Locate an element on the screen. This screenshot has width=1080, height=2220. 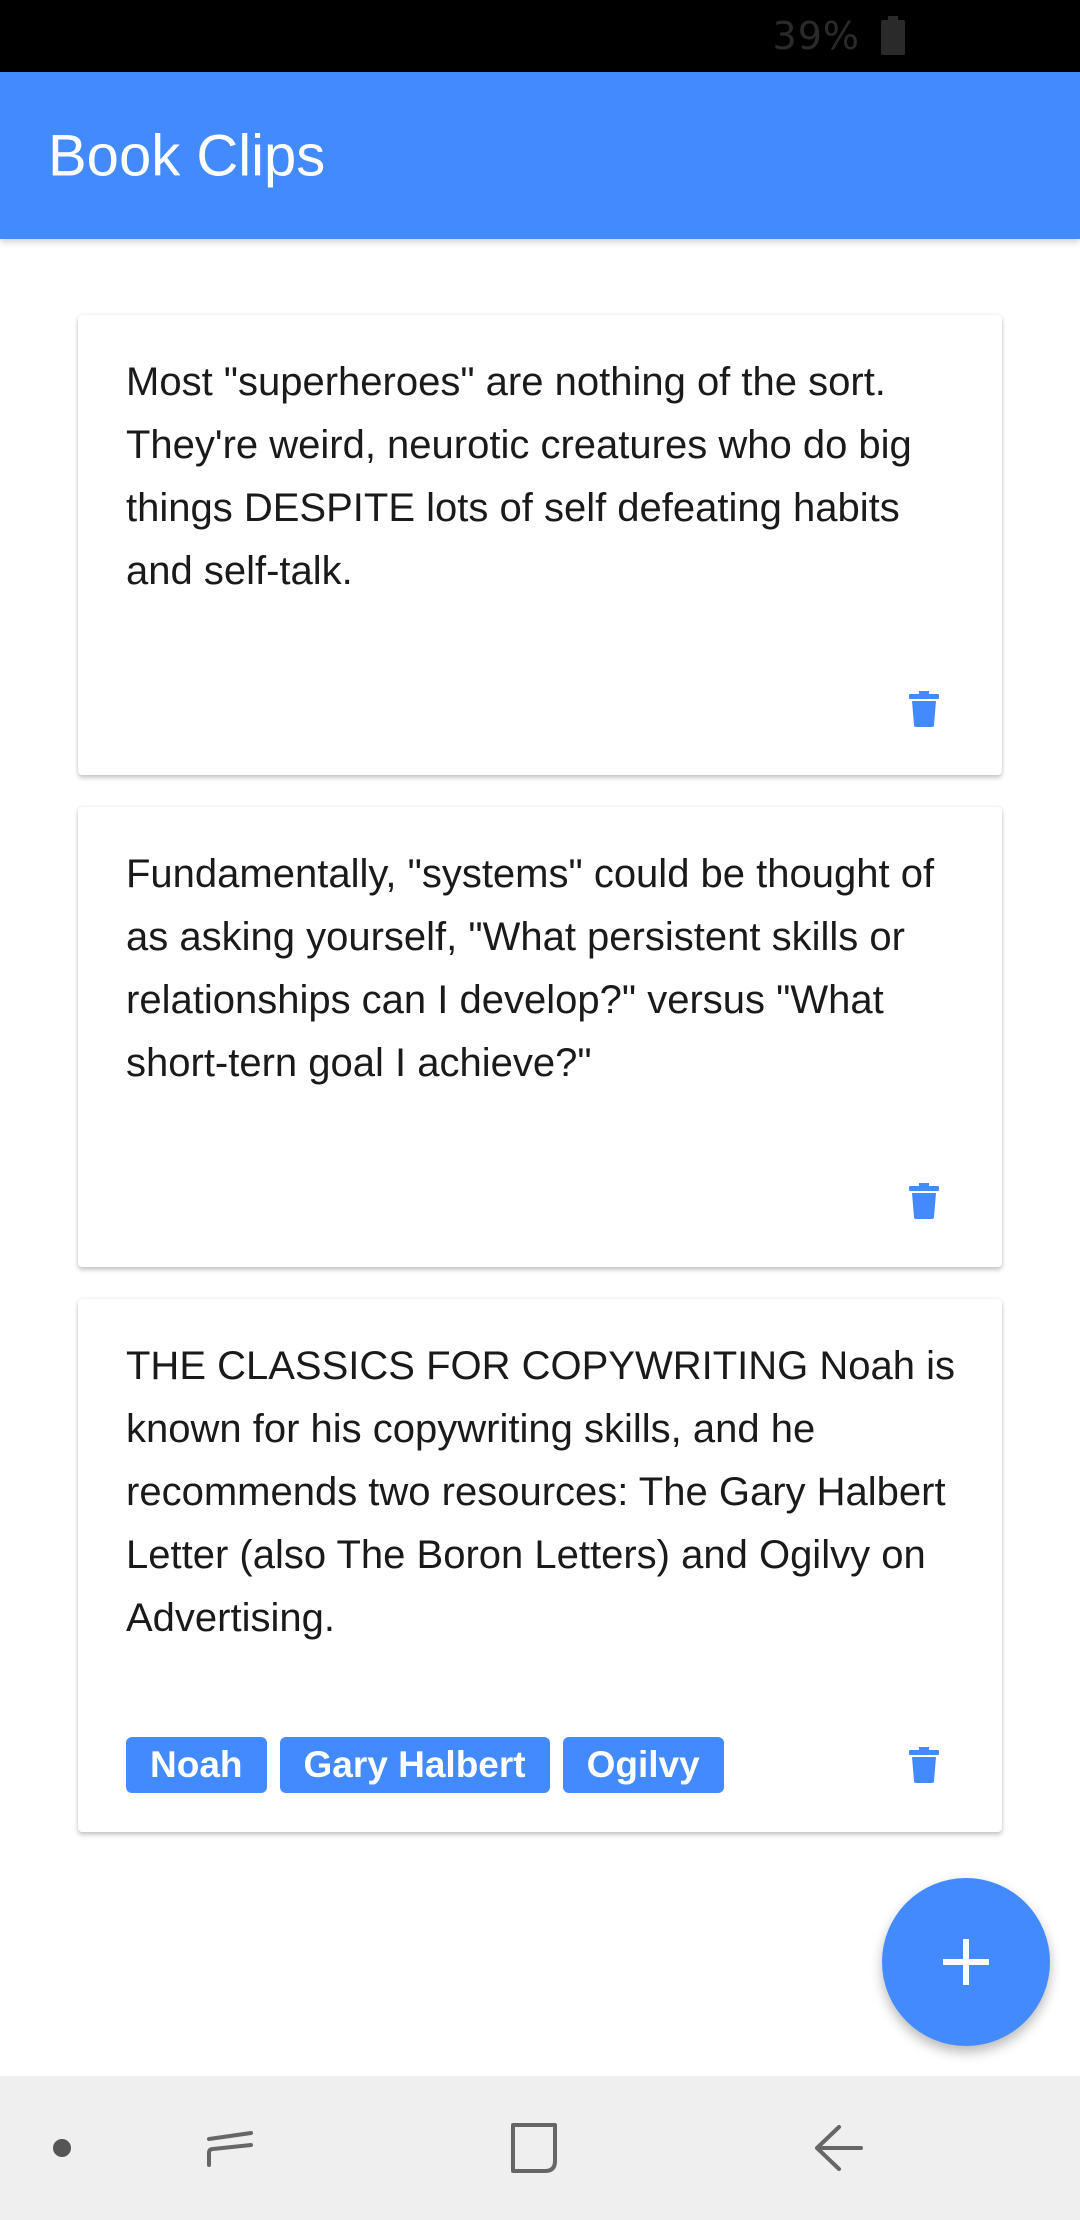
recents-icon is located at coordinates (230, 2149).